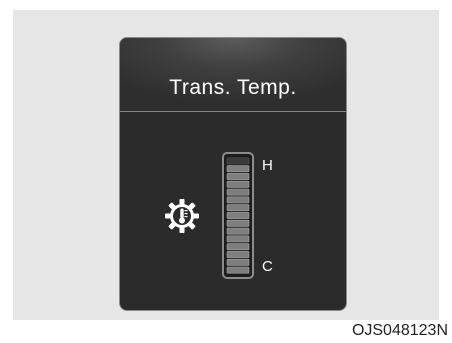 The image size is (452, 343). Describe the element at coordinates (182, 216) in the screenshot. I see `transmission-temperature-icon` at that location.